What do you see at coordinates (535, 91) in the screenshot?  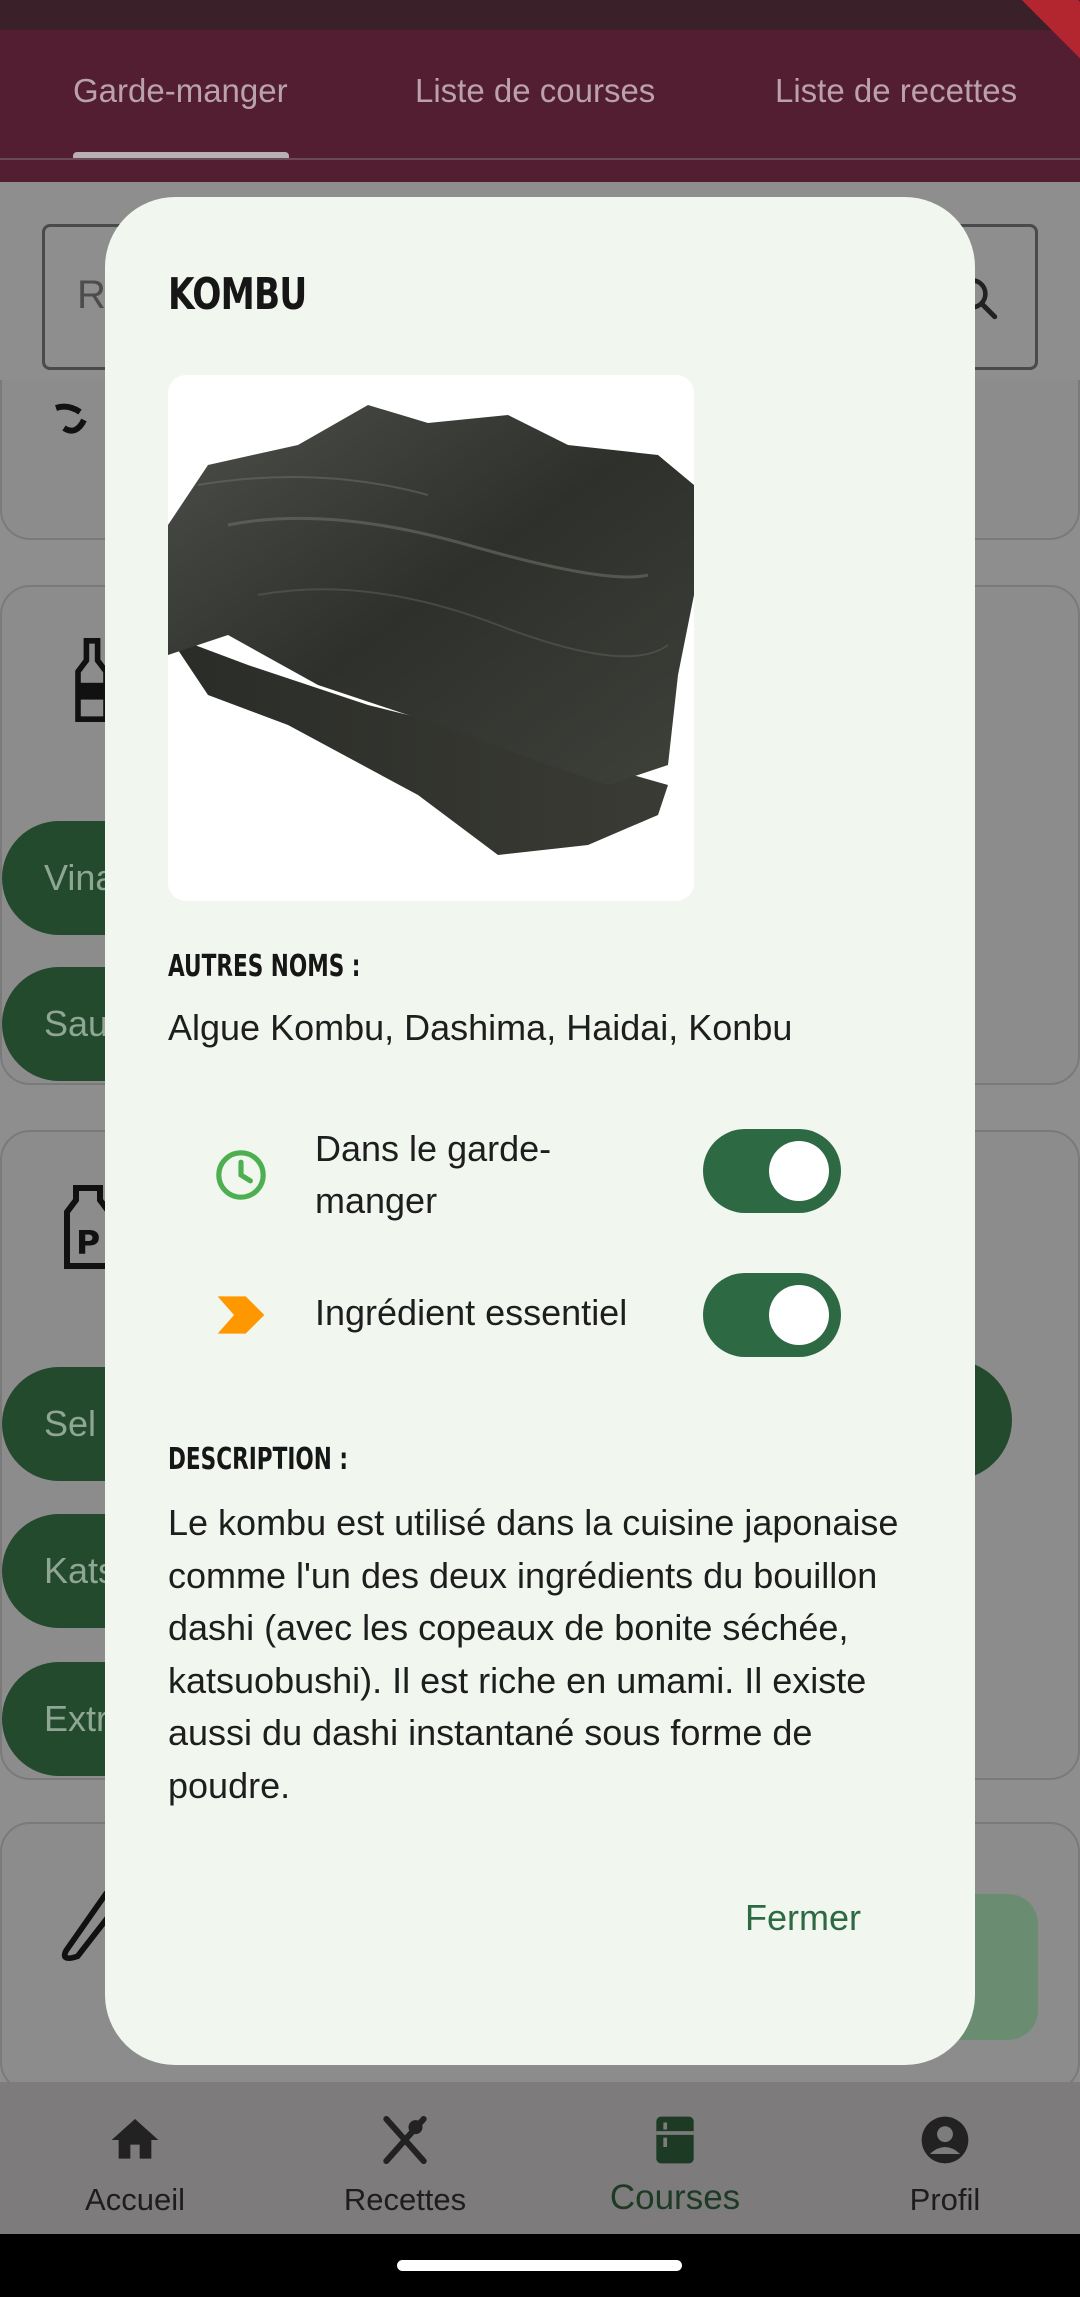 I see `tab-liste-de-courses: Liste de courses` at bounding box center [535, 91].